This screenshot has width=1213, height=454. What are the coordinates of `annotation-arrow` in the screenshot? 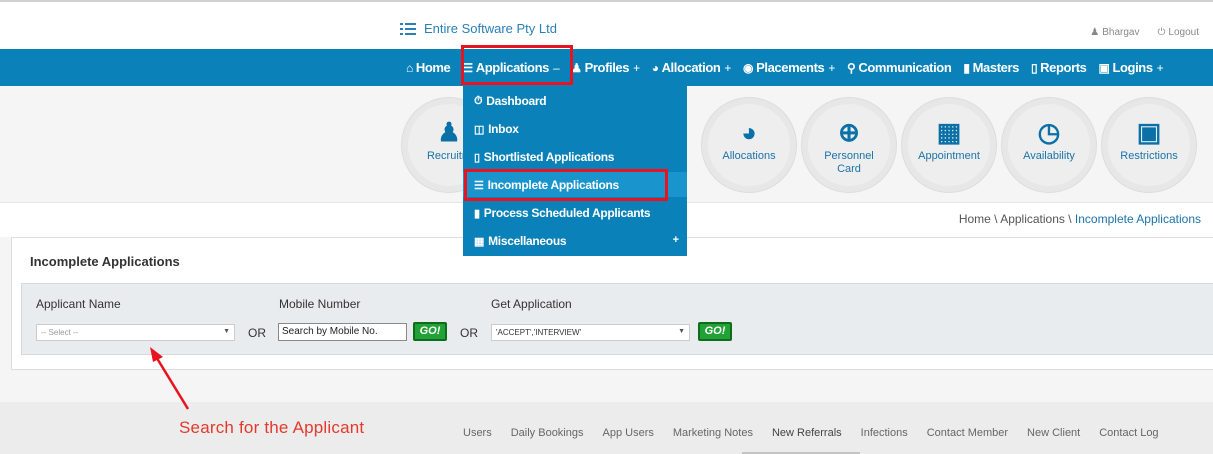 It's located at (170, 378).